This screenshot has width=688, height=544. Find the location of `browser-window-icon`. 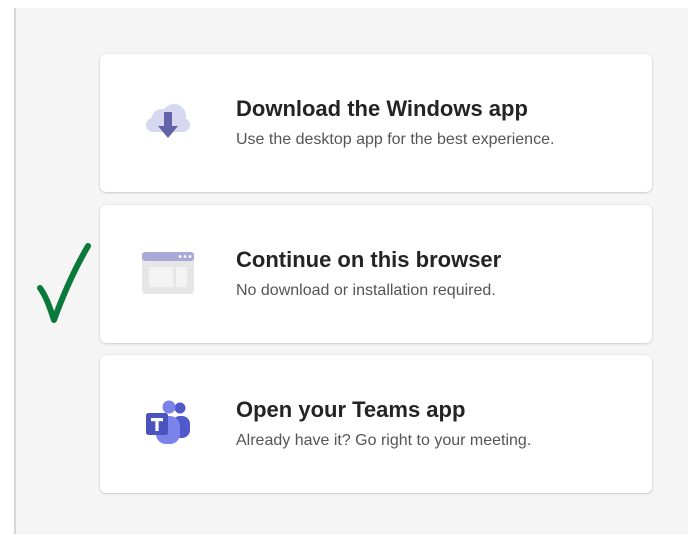

browser-window-icon is located at coordinates (168, 273).